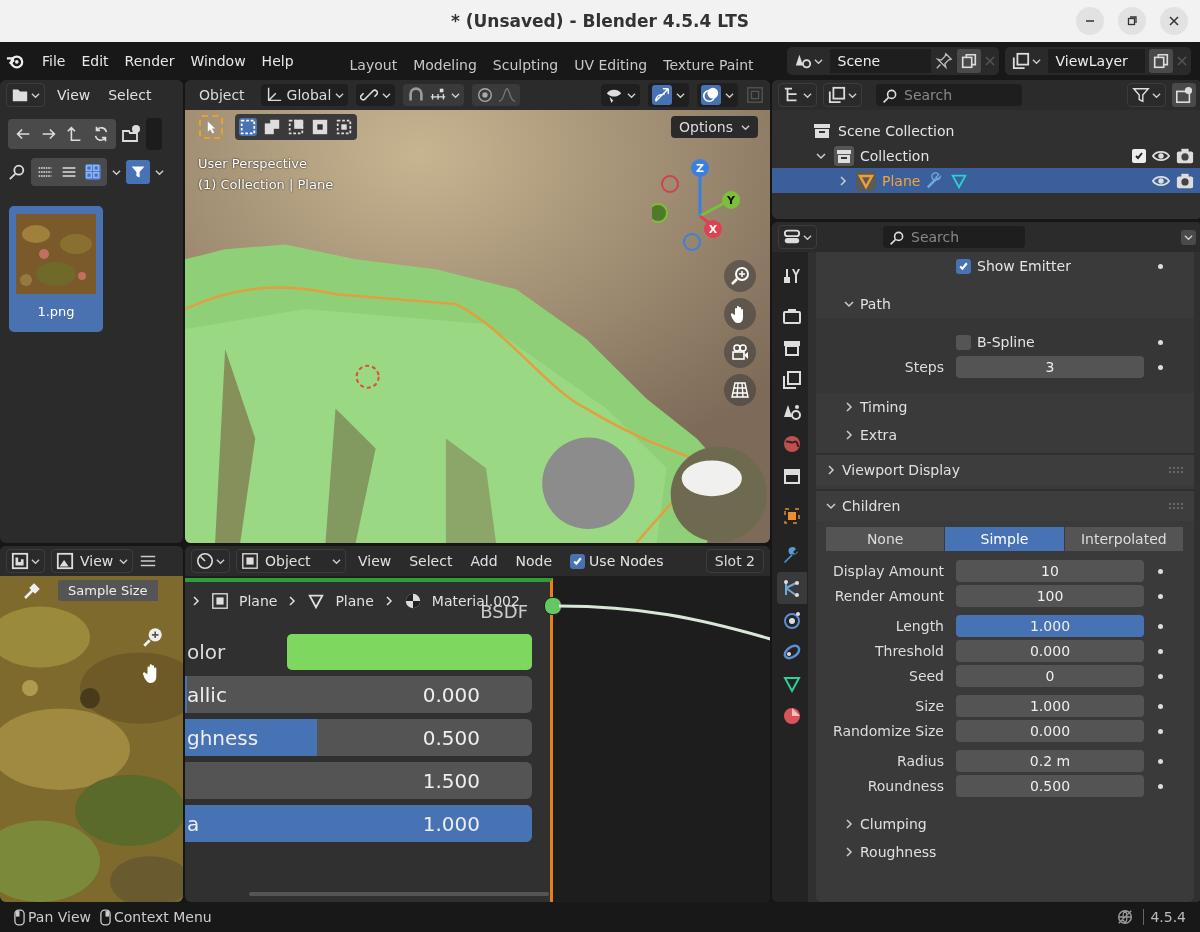  Describe the element at coordinates (434, 95) in the screenshot. I see `snap-dropdown` at that location.